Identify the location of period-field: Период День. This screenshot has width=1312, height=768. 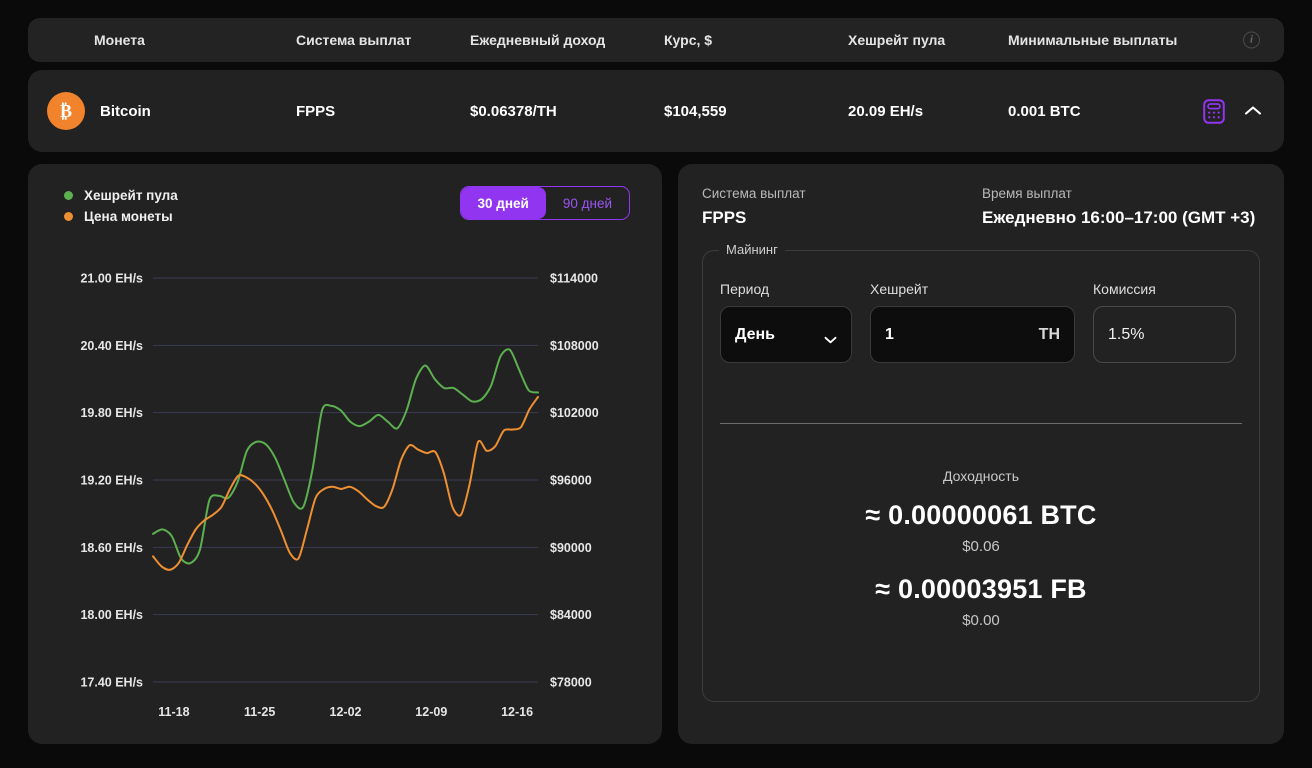
(786, 322).